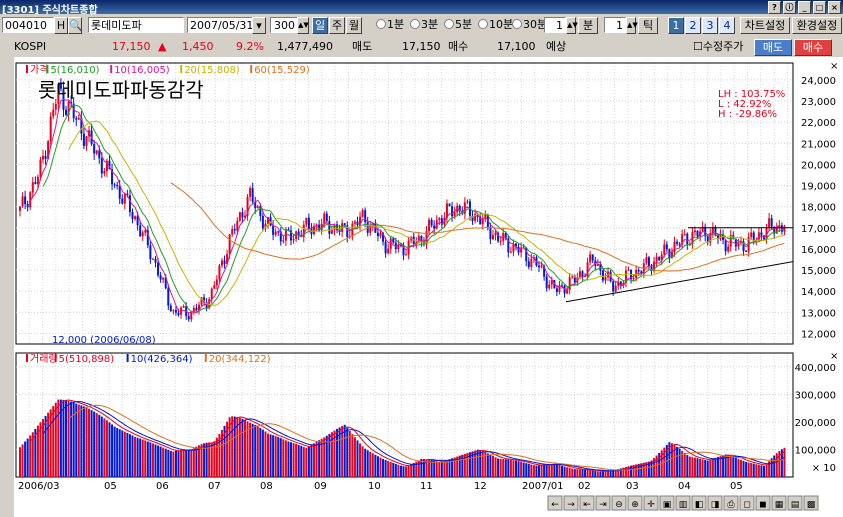 The image size is (843, 517). What do you see at coordinates (723, 46) in the screenshot?
I see `adjusted-label: 수정주가` at bounding box center [723, 46].